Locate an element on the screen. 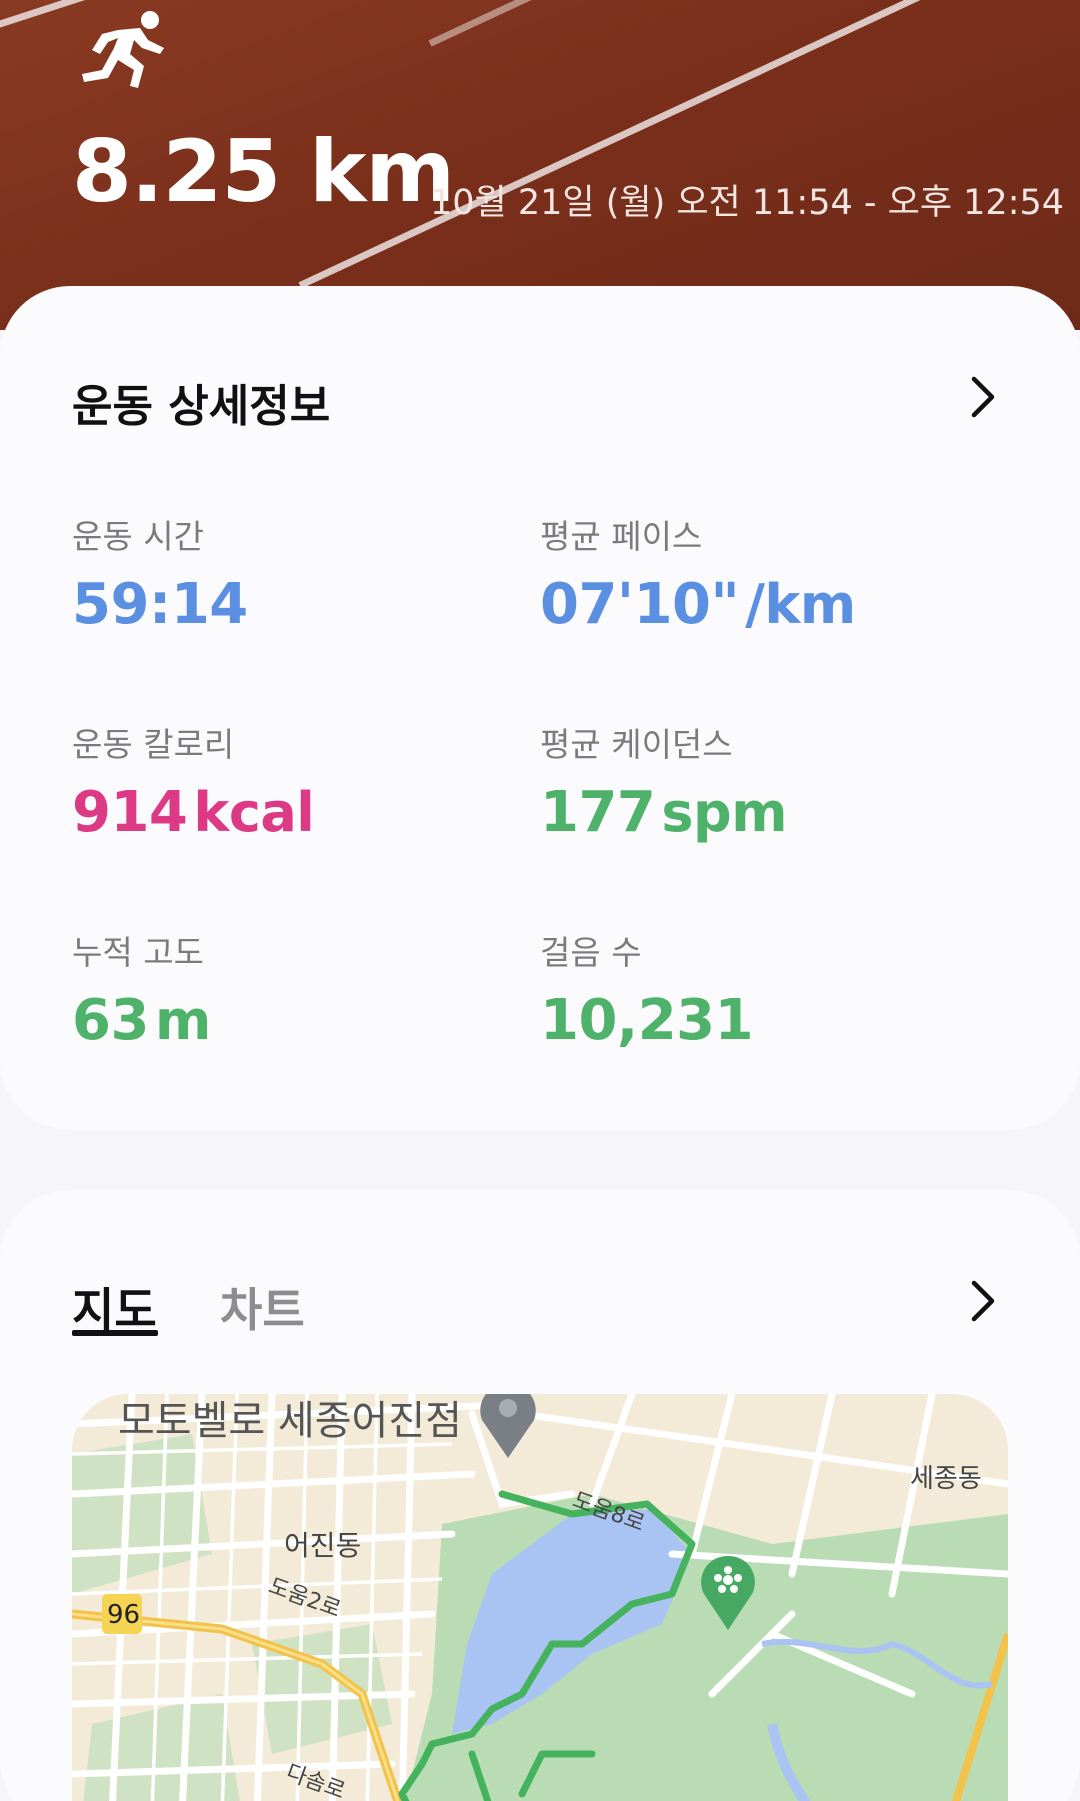  map-pin-icon is located at coordinates (508, 1426).